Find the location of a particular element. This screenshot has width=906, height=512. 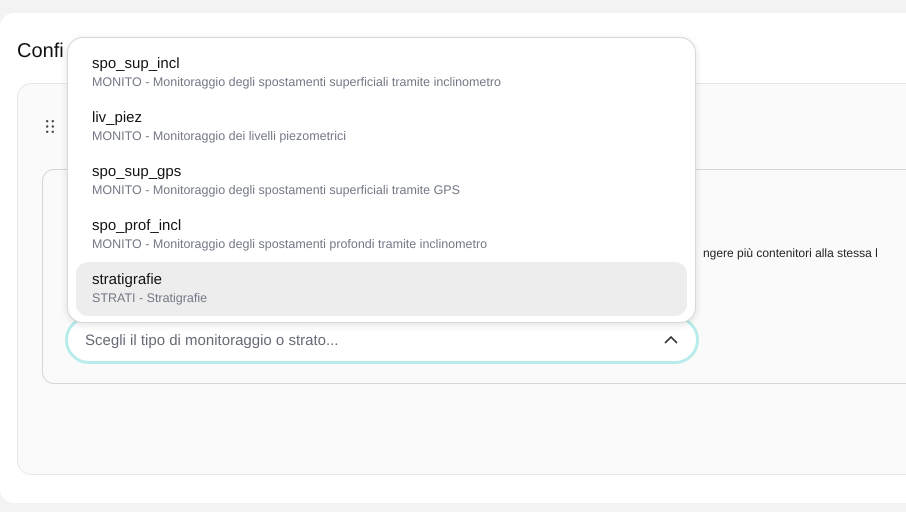

dropdown-option: spo_sup_incl MONITO - Monitoraggio degli spostamenti superficiali tramite inclinometro is located at coordinates (381, 73).